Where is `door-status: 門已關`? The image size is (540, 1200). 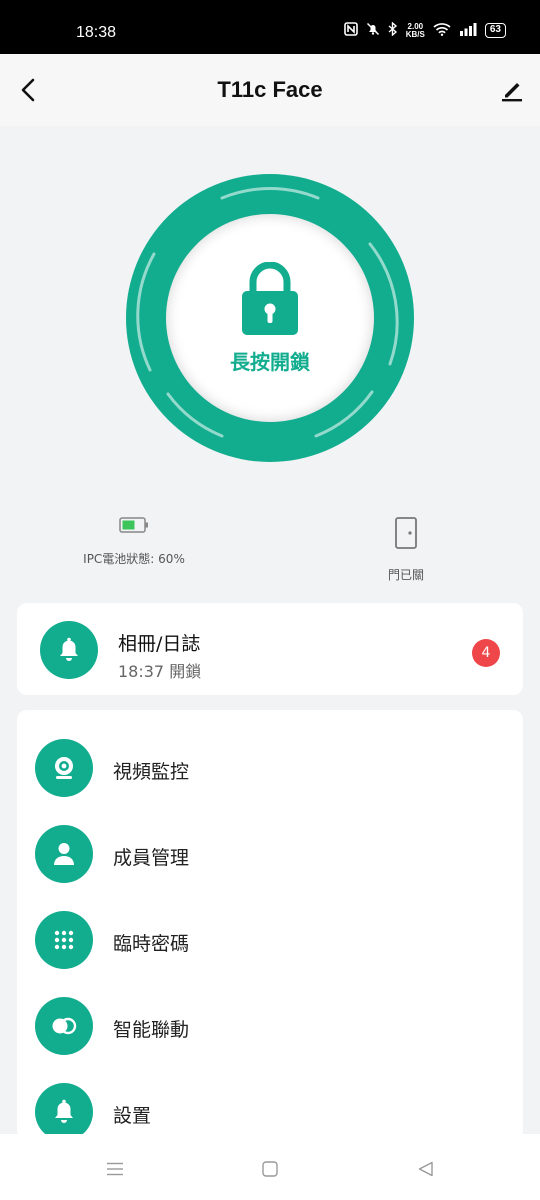
door-status: 門已關 is located at coordinates (406, 549).